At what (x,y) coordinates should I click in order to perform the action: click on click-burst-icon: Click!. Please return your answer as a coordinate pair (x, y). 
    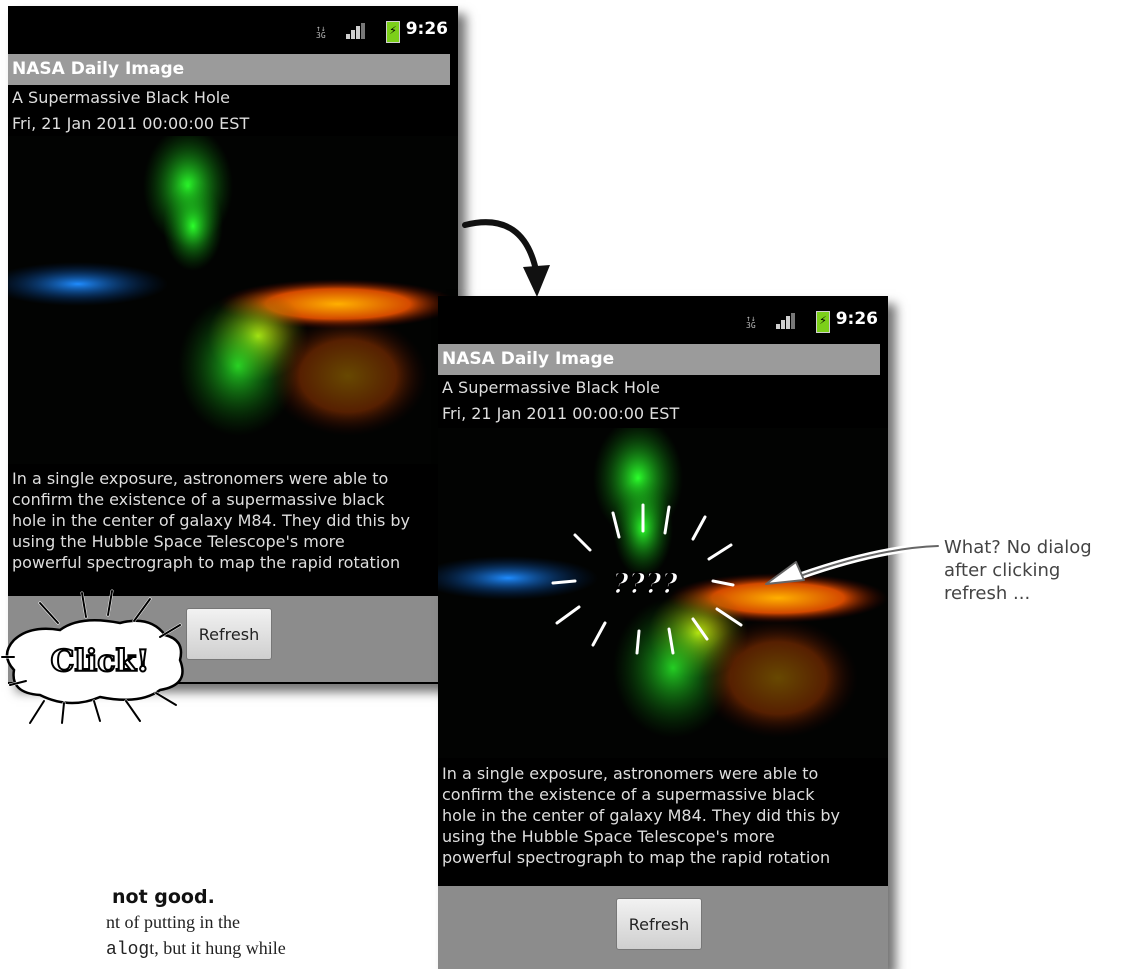
    Looking at the image, I should click on (92, 657).